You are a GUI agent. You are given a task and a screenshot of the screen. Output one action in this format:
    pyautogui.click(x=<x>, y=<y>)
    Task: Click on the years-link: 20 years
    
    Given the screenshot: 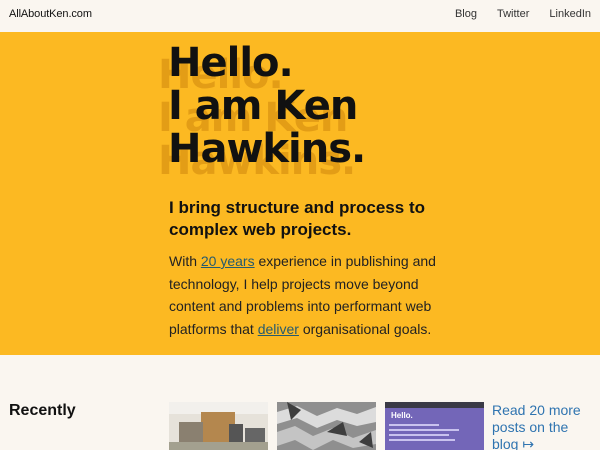 What is the action you would take?
    pyautogui.click(x=228, y=261)
    